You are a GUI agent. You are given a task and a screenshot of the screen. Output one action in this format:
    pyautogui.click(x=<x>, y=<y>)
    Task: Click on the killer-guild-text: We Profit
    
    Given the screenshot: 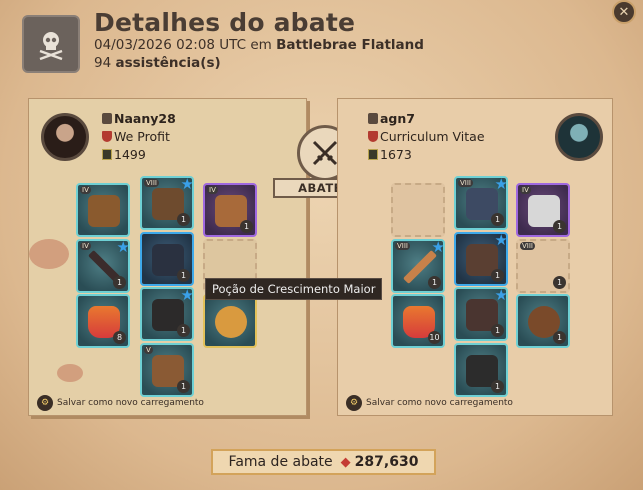 What is the action you would take?
    pyautogui.click(x=142, y=136)
    